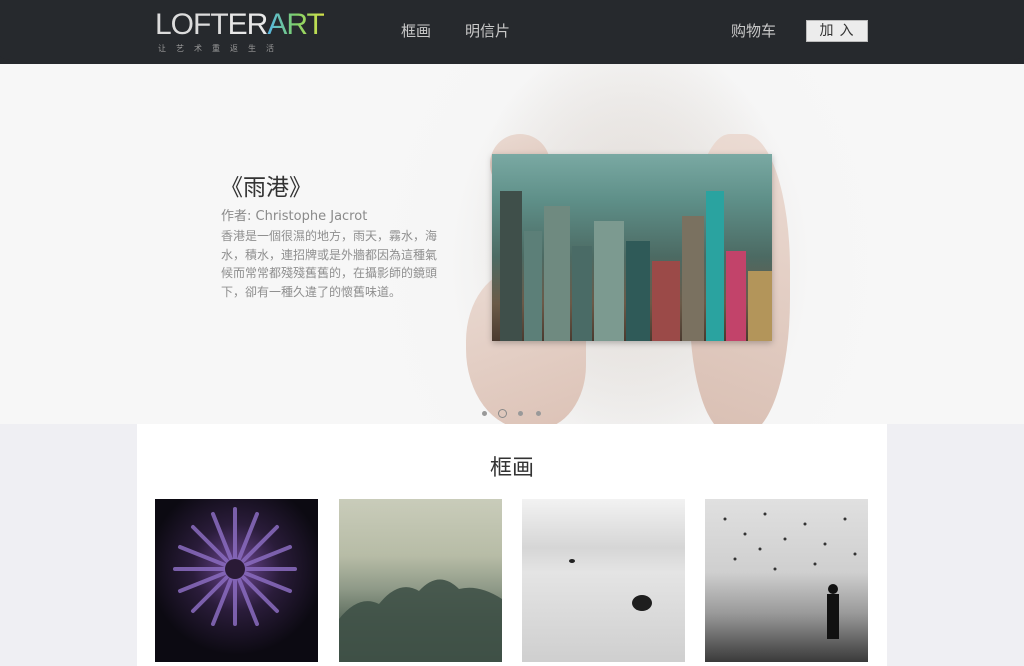 This screenshot has height=666, width=1024. I want to click on hero-title: 《雨港》, so click(266, 188).